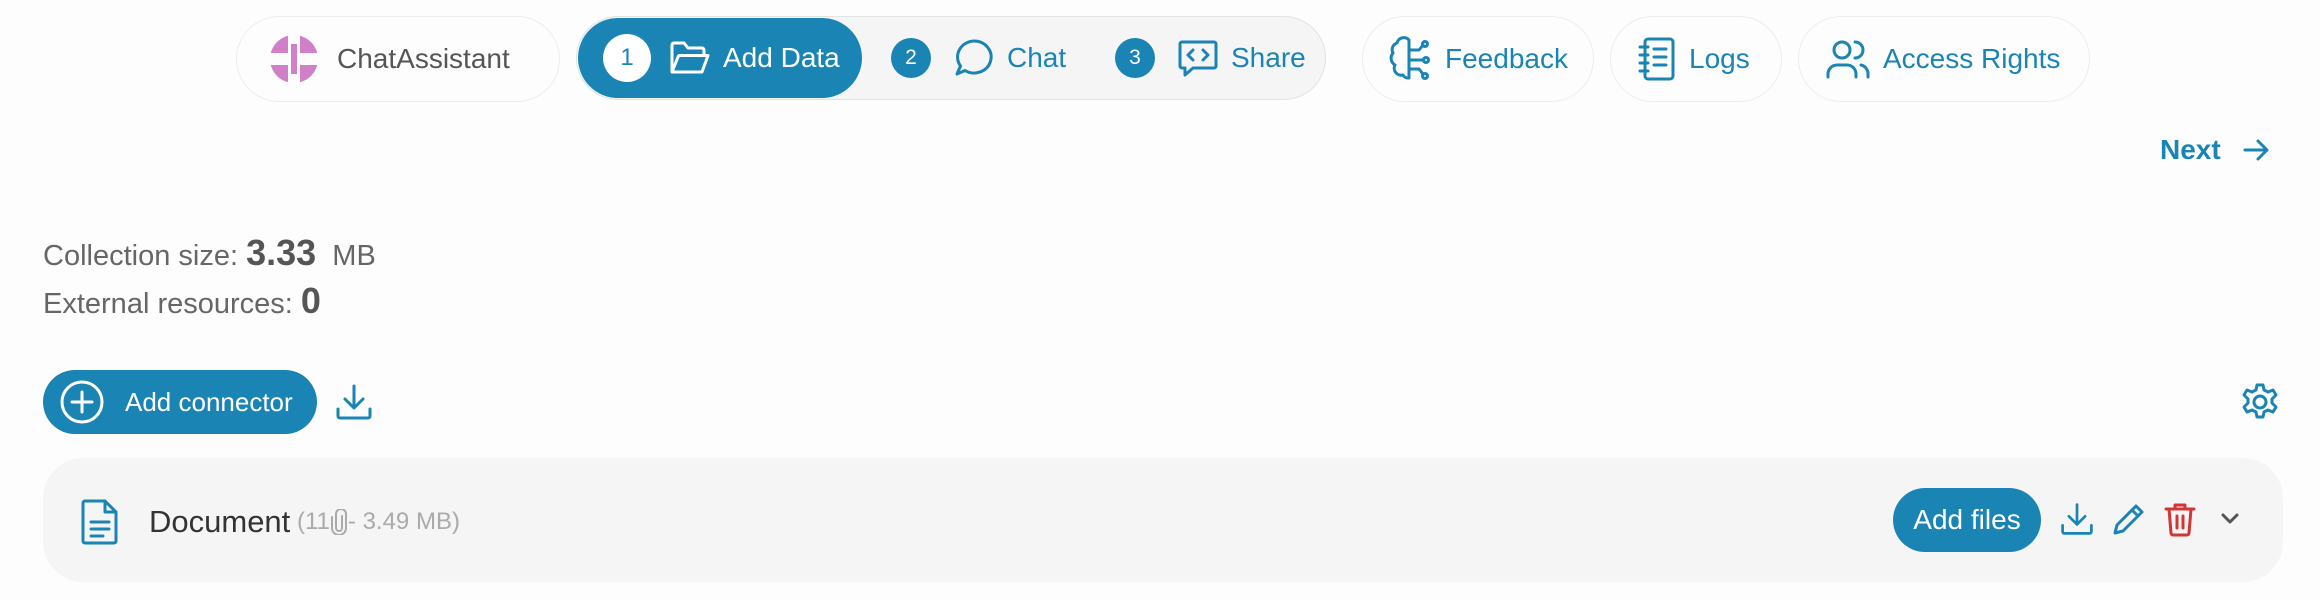  I want to click on chevron-down-icon, so click(2230, 518).